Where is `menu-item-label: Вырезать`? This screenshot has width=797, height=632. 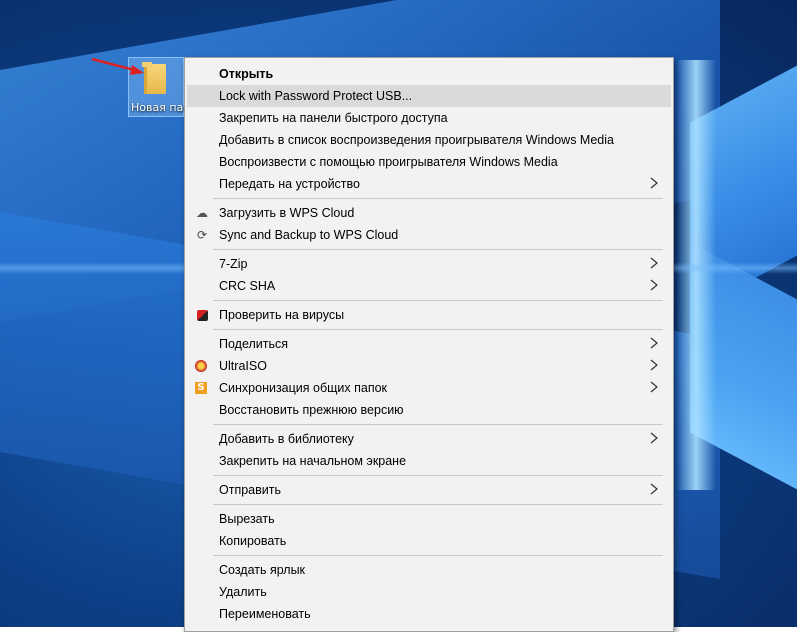 menu-item-label: Вырезать is located at coordinates (247, 519).